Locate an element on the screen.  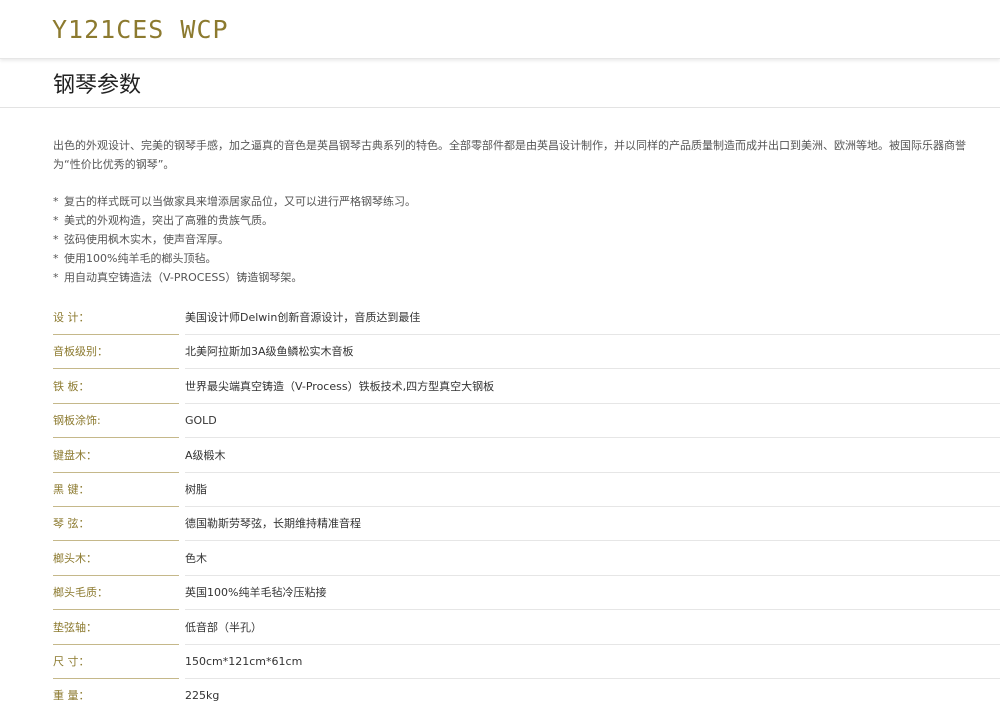
section-title: 钢琴参数 is located at coordinates (97, 85).